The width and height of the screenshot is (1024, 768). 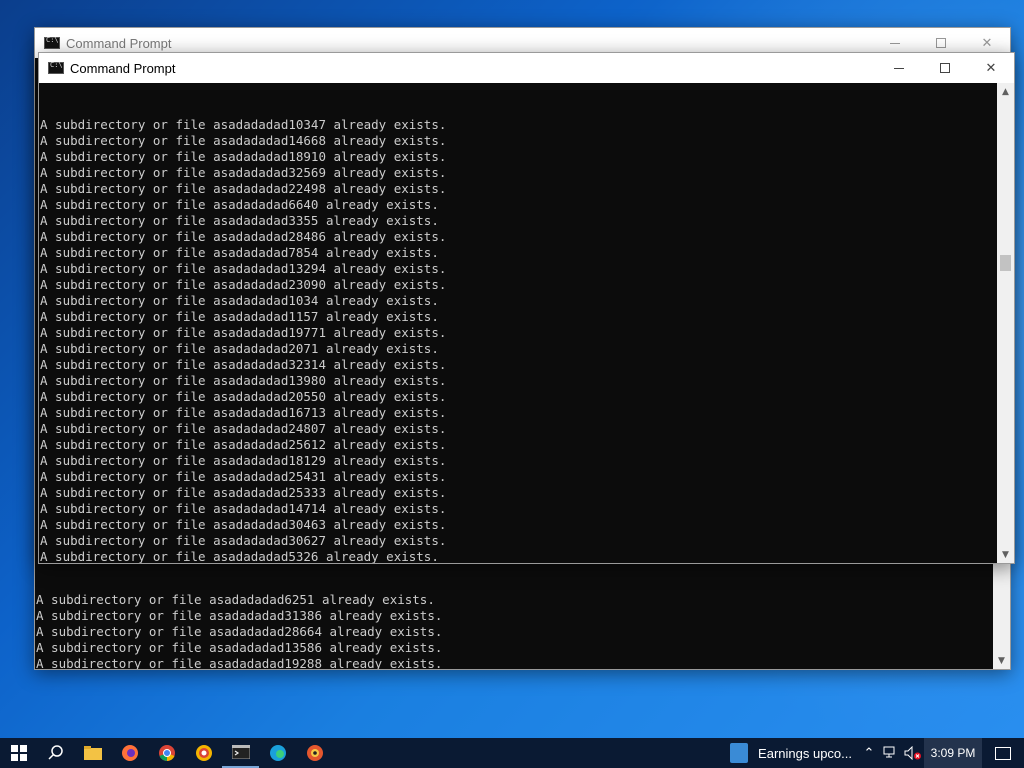 I want to click on network-button, so click(x=891, y=753).